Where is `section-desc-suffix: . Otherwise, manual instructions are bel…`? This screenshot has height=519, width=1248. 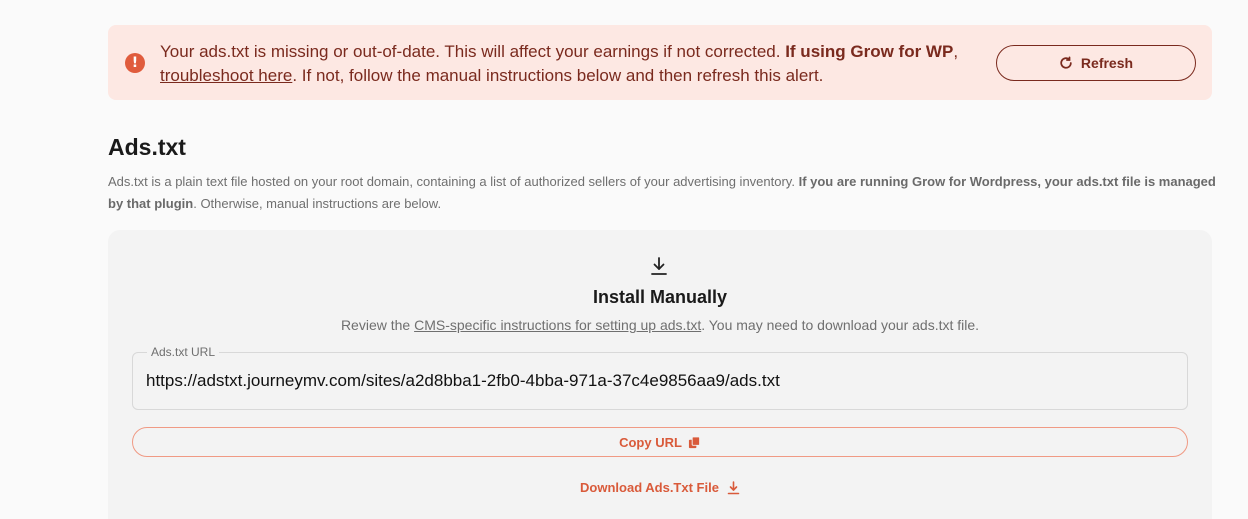
section-desc-suffix: . Otherwise, manual instructions are bel… is located at coordinates (317, 203).